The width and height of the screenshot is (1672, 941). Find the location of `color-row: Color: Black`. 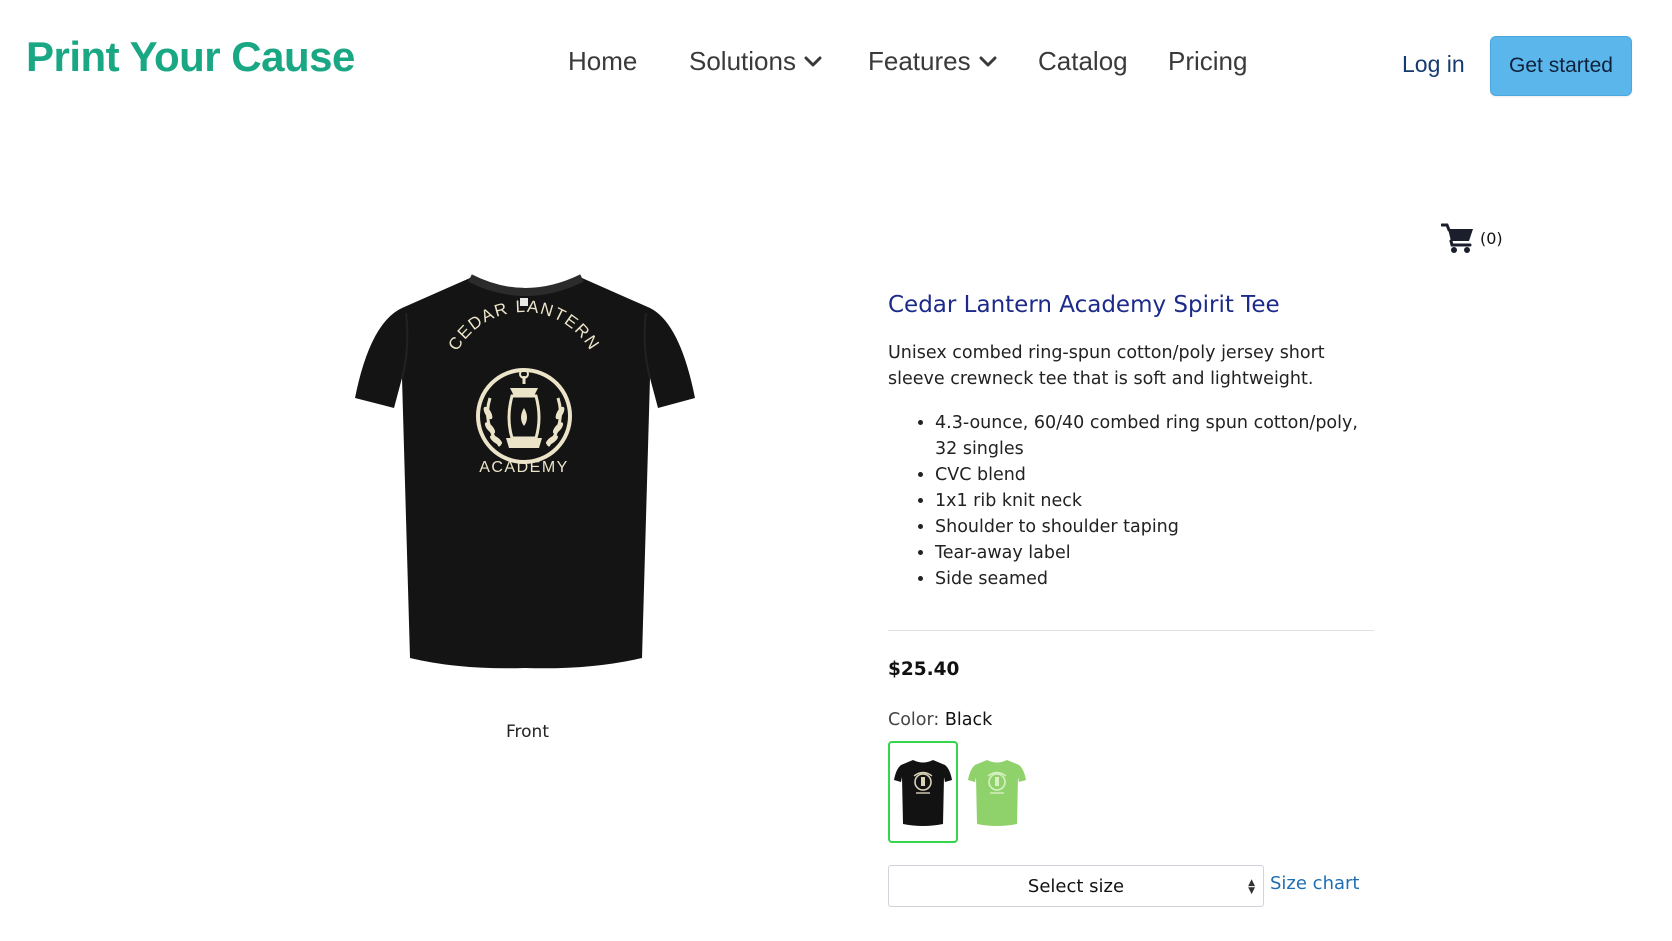

color-row: Color: Black is located at coordinates (940, 720).